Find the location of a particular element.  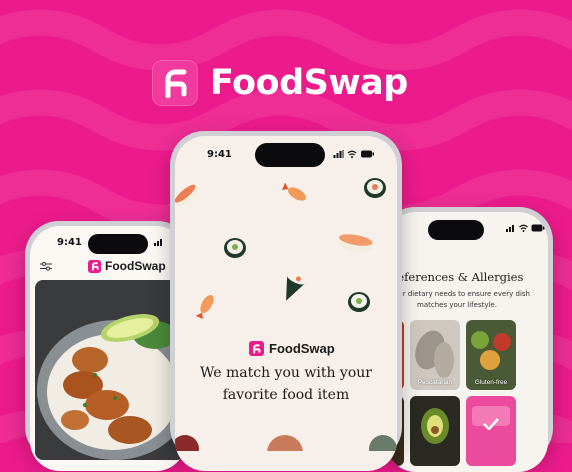

check-icon is located at coordinates (491, 424).